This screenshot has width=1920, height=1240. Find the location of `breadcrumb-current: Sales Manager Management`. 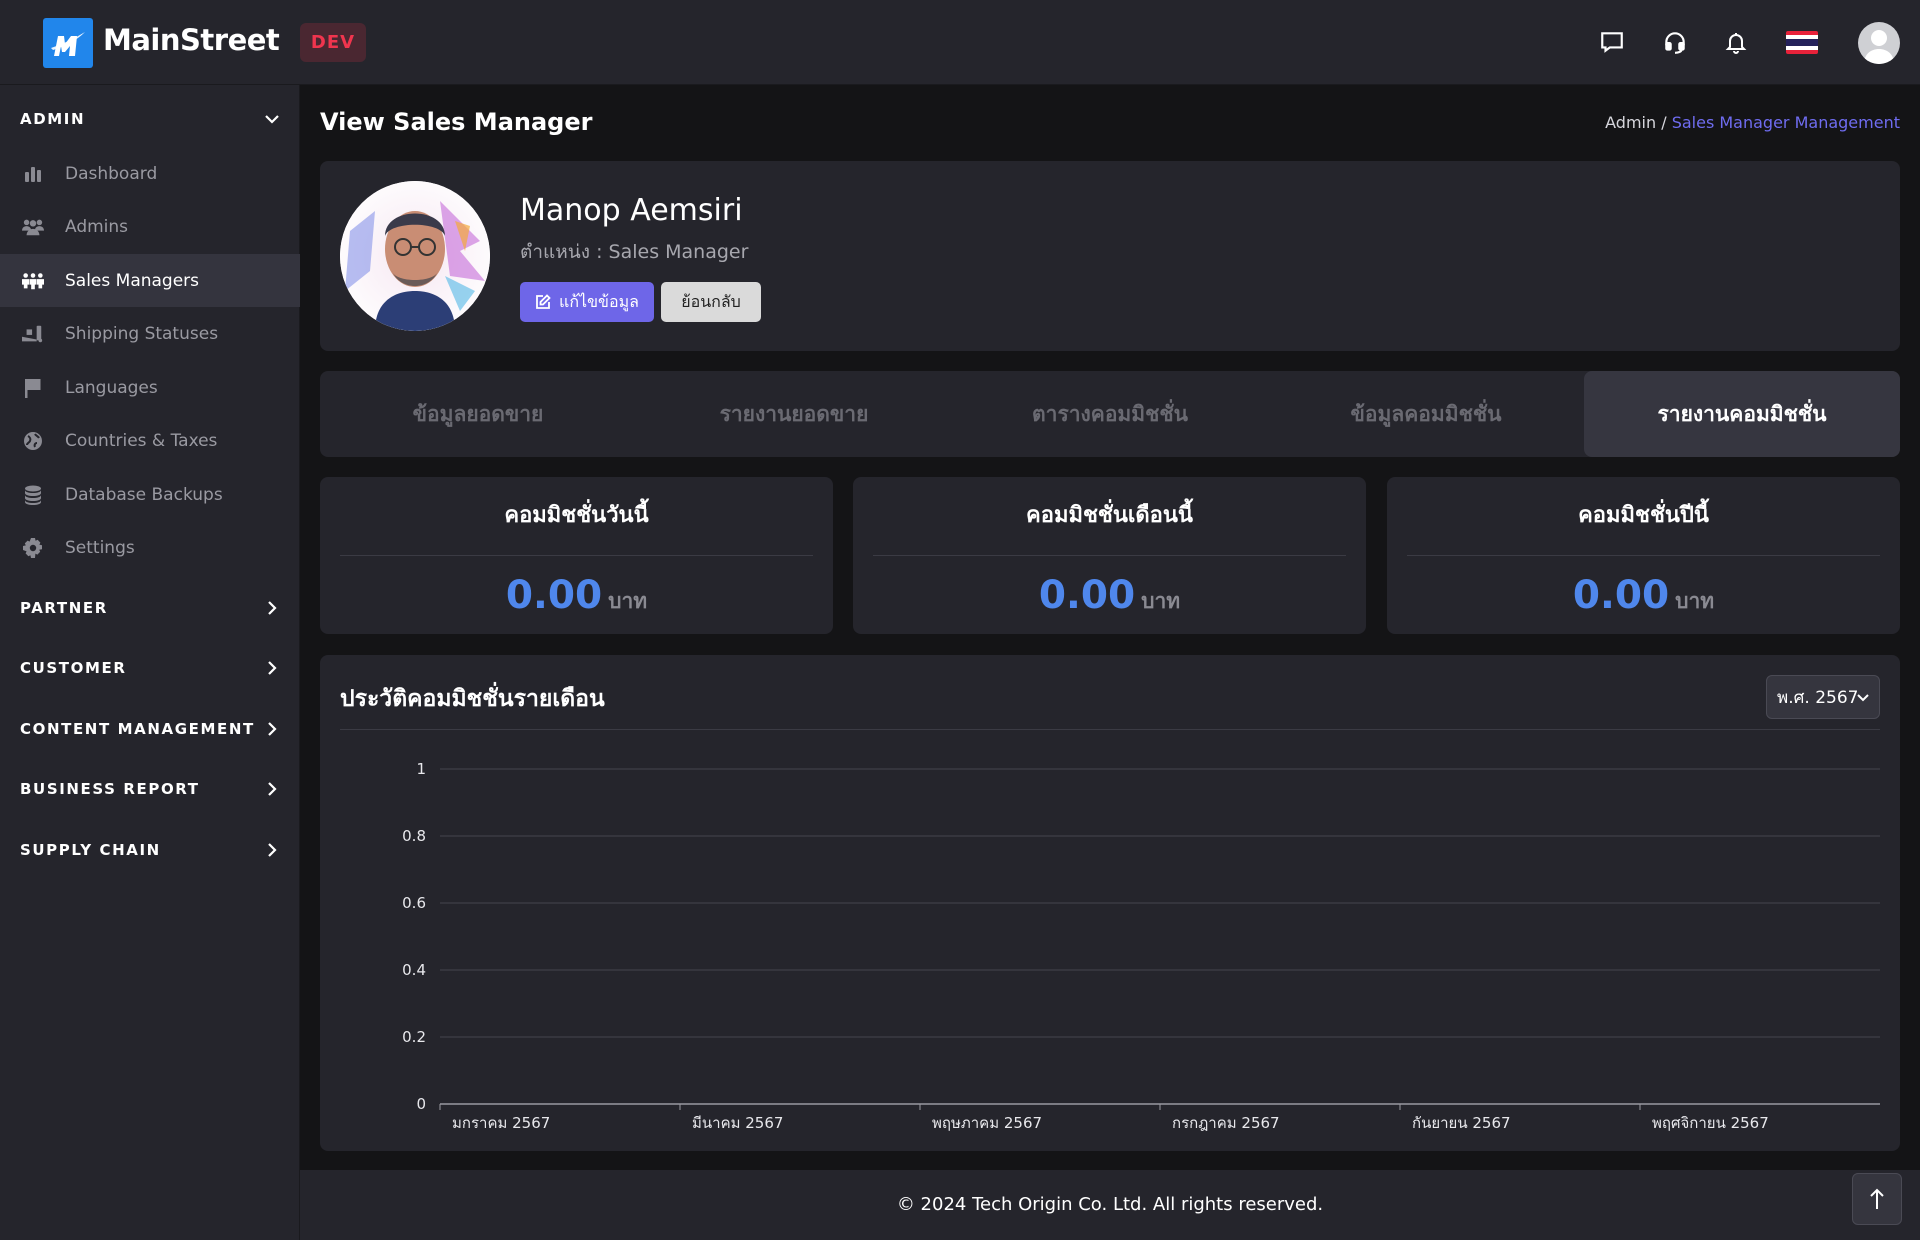

breadcrumb-current: Sales Manager Management is located at coordinates (1786, 122).